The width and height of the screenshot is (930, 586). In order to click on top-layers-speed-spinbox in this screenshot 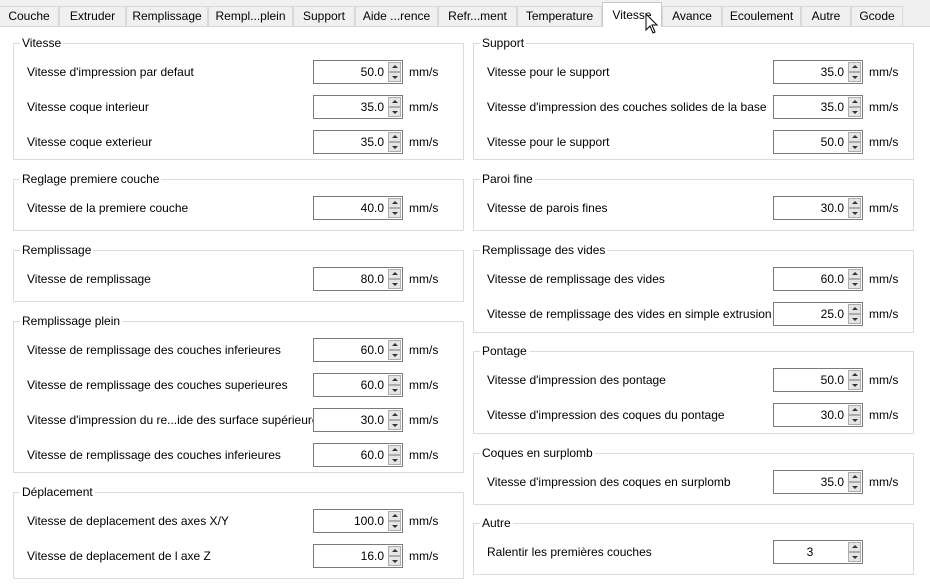, I will do `click(358, 385)`.